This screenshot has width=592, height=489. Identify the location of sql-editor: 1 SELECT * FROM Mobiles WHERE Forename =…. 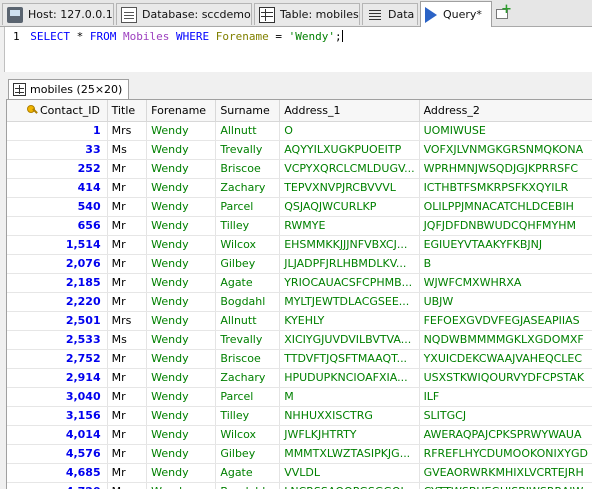
(298, 49).